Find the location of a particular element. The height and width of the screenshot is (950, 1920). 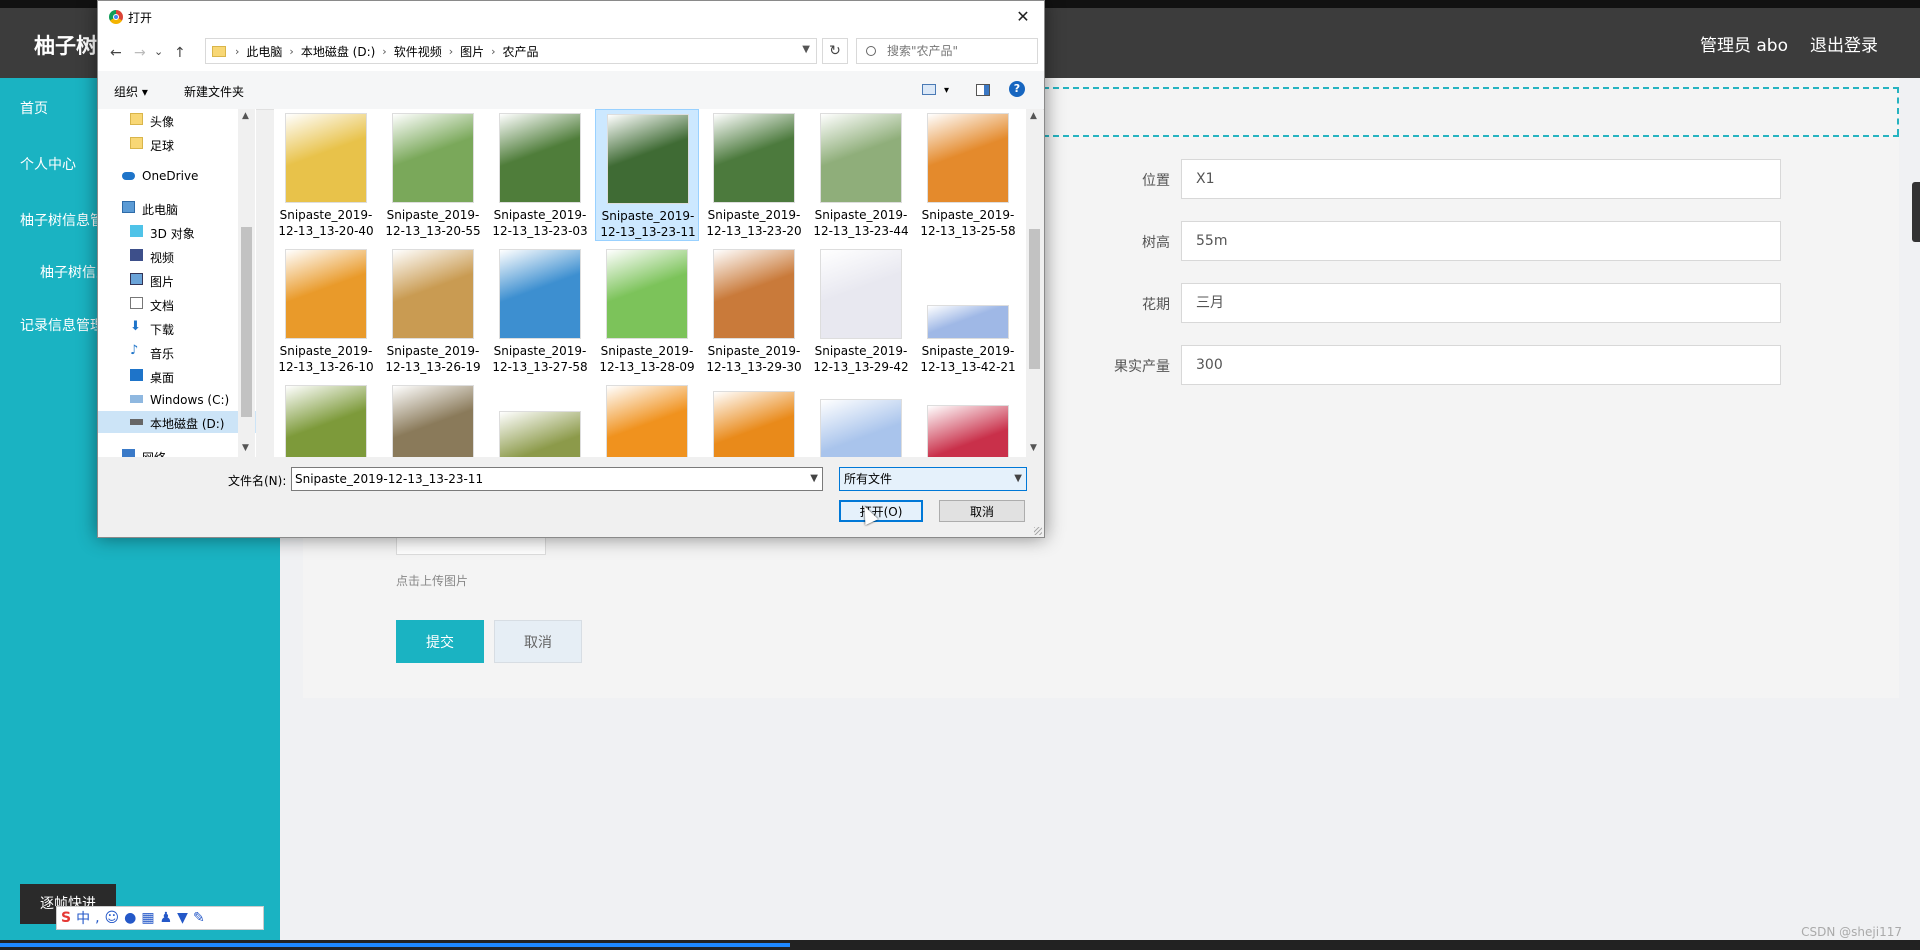

nav-pane-scrollbar: ▲ ▼ is located at coordinates (246, 283).